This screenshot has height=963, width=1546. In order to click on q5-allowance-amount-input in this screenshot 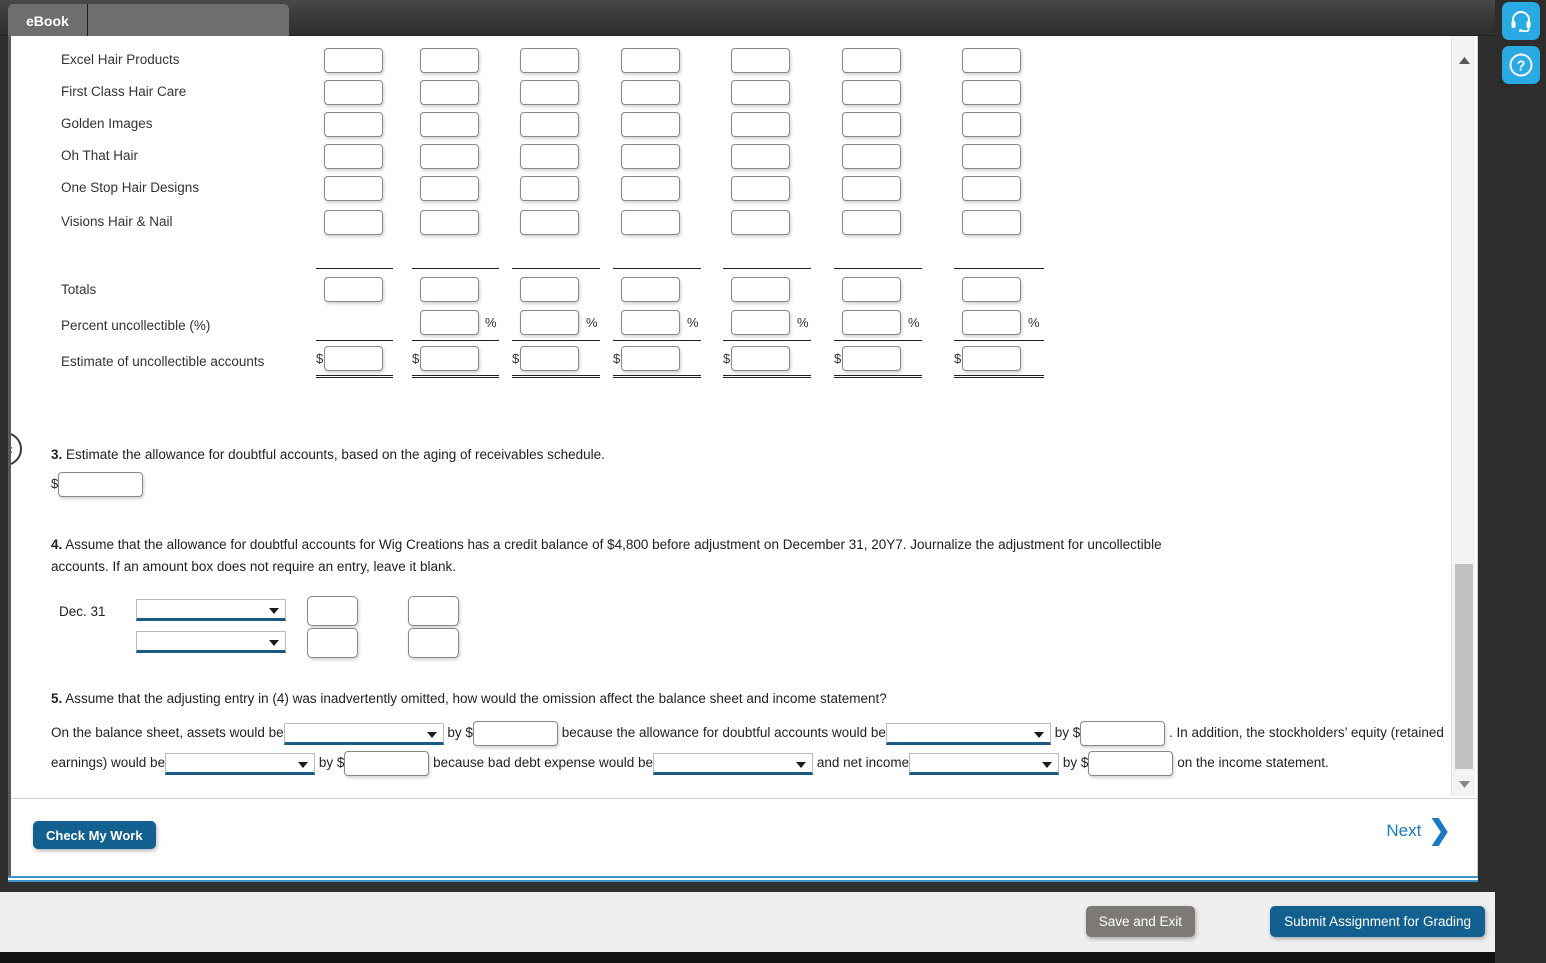, I will do `click(1123, 734)`.